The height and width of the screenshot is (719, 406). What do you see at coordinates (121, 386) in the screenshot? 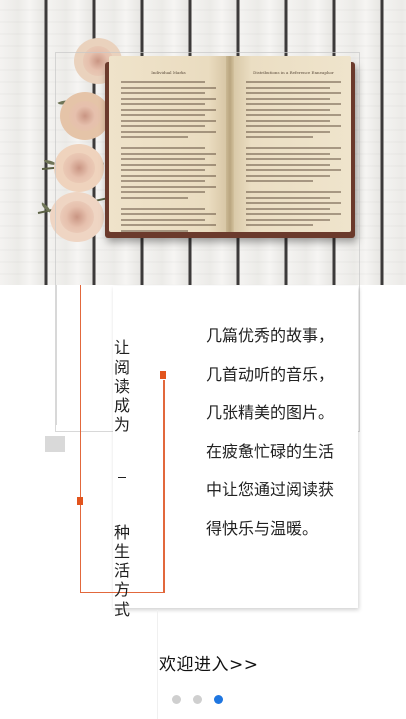
I see `title-part-1: 让阅读成为` at bounding box center [121, 386].